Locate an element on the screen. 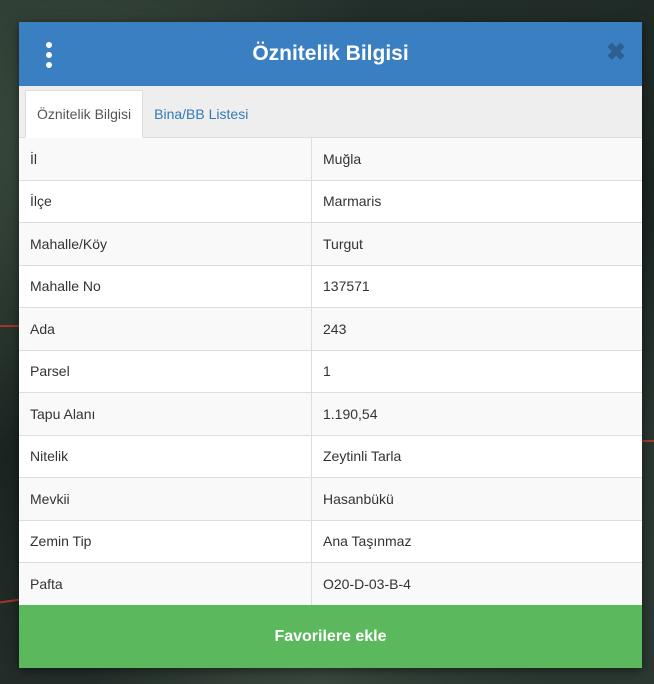 The image size is (654, 684). attribute-key: Mahalle/Köy is located at coordinates (165, 244).